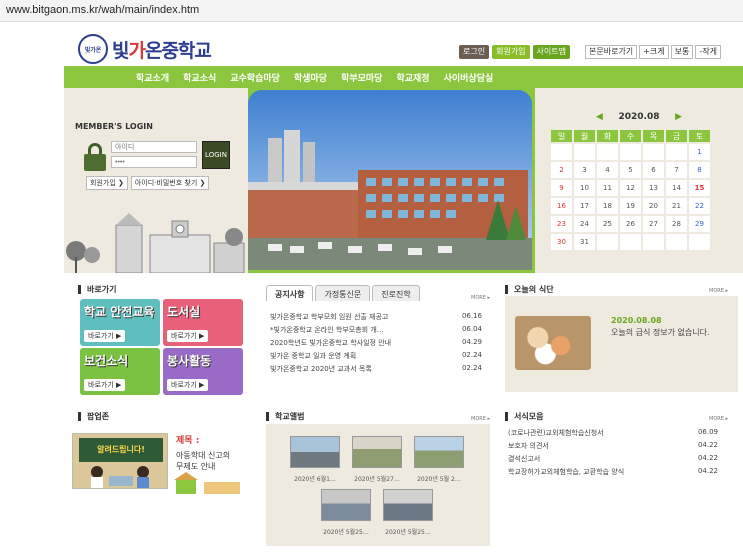 The height and width of the screenshot is (556, 743). I want to click on nav-item-students: 학생마당, so click(310, 77).